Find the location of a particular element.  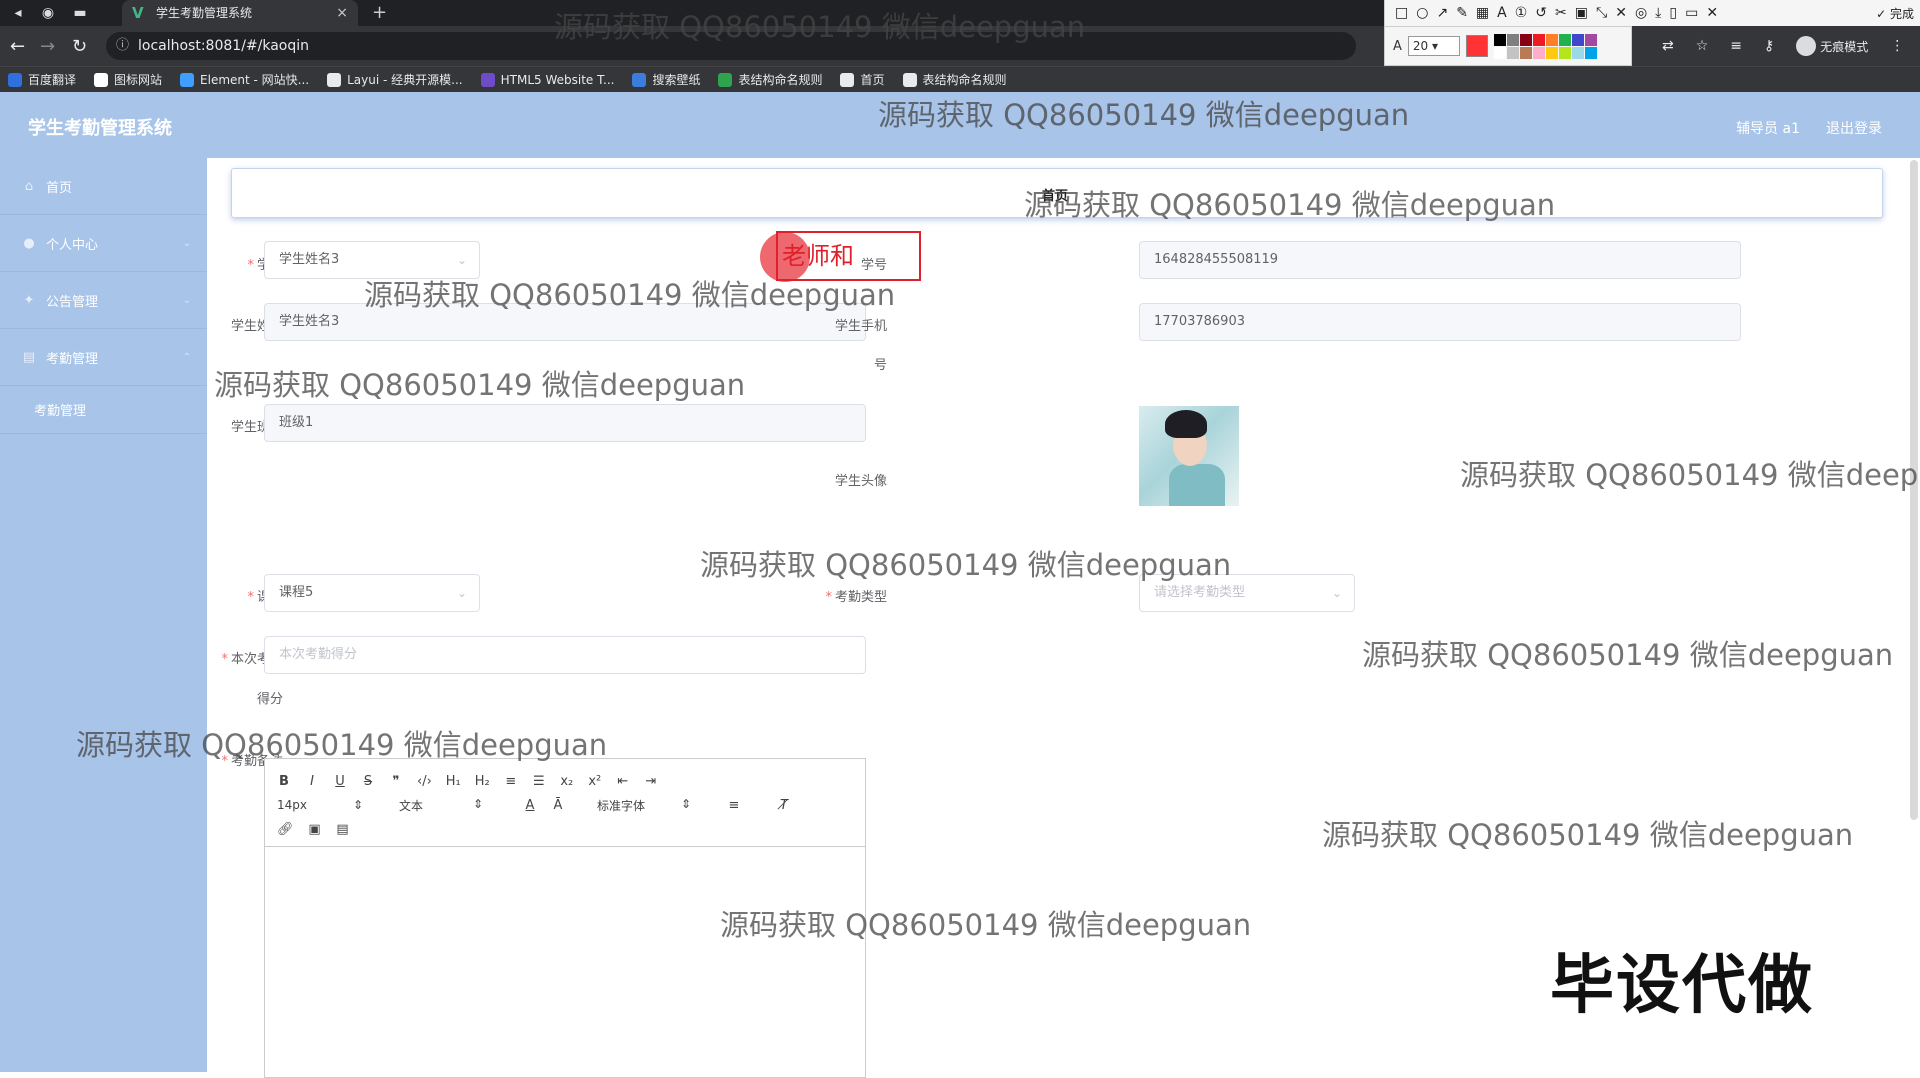

bold-icon: B is located at coordinates (284, 781).